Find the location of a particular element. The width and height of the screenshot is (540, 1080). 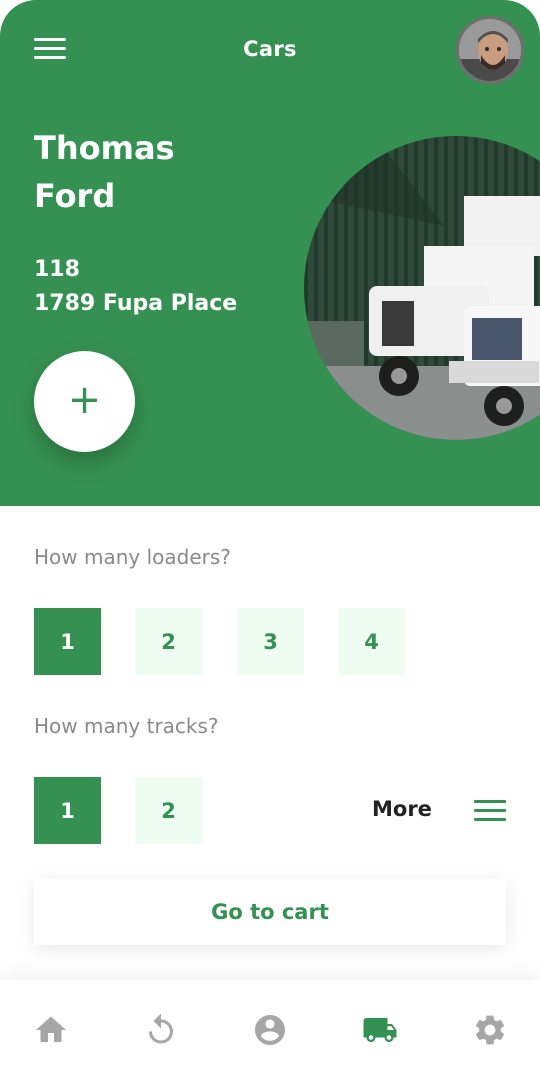

customer-name: Thomas Ford is located at coordinates (104, 172).